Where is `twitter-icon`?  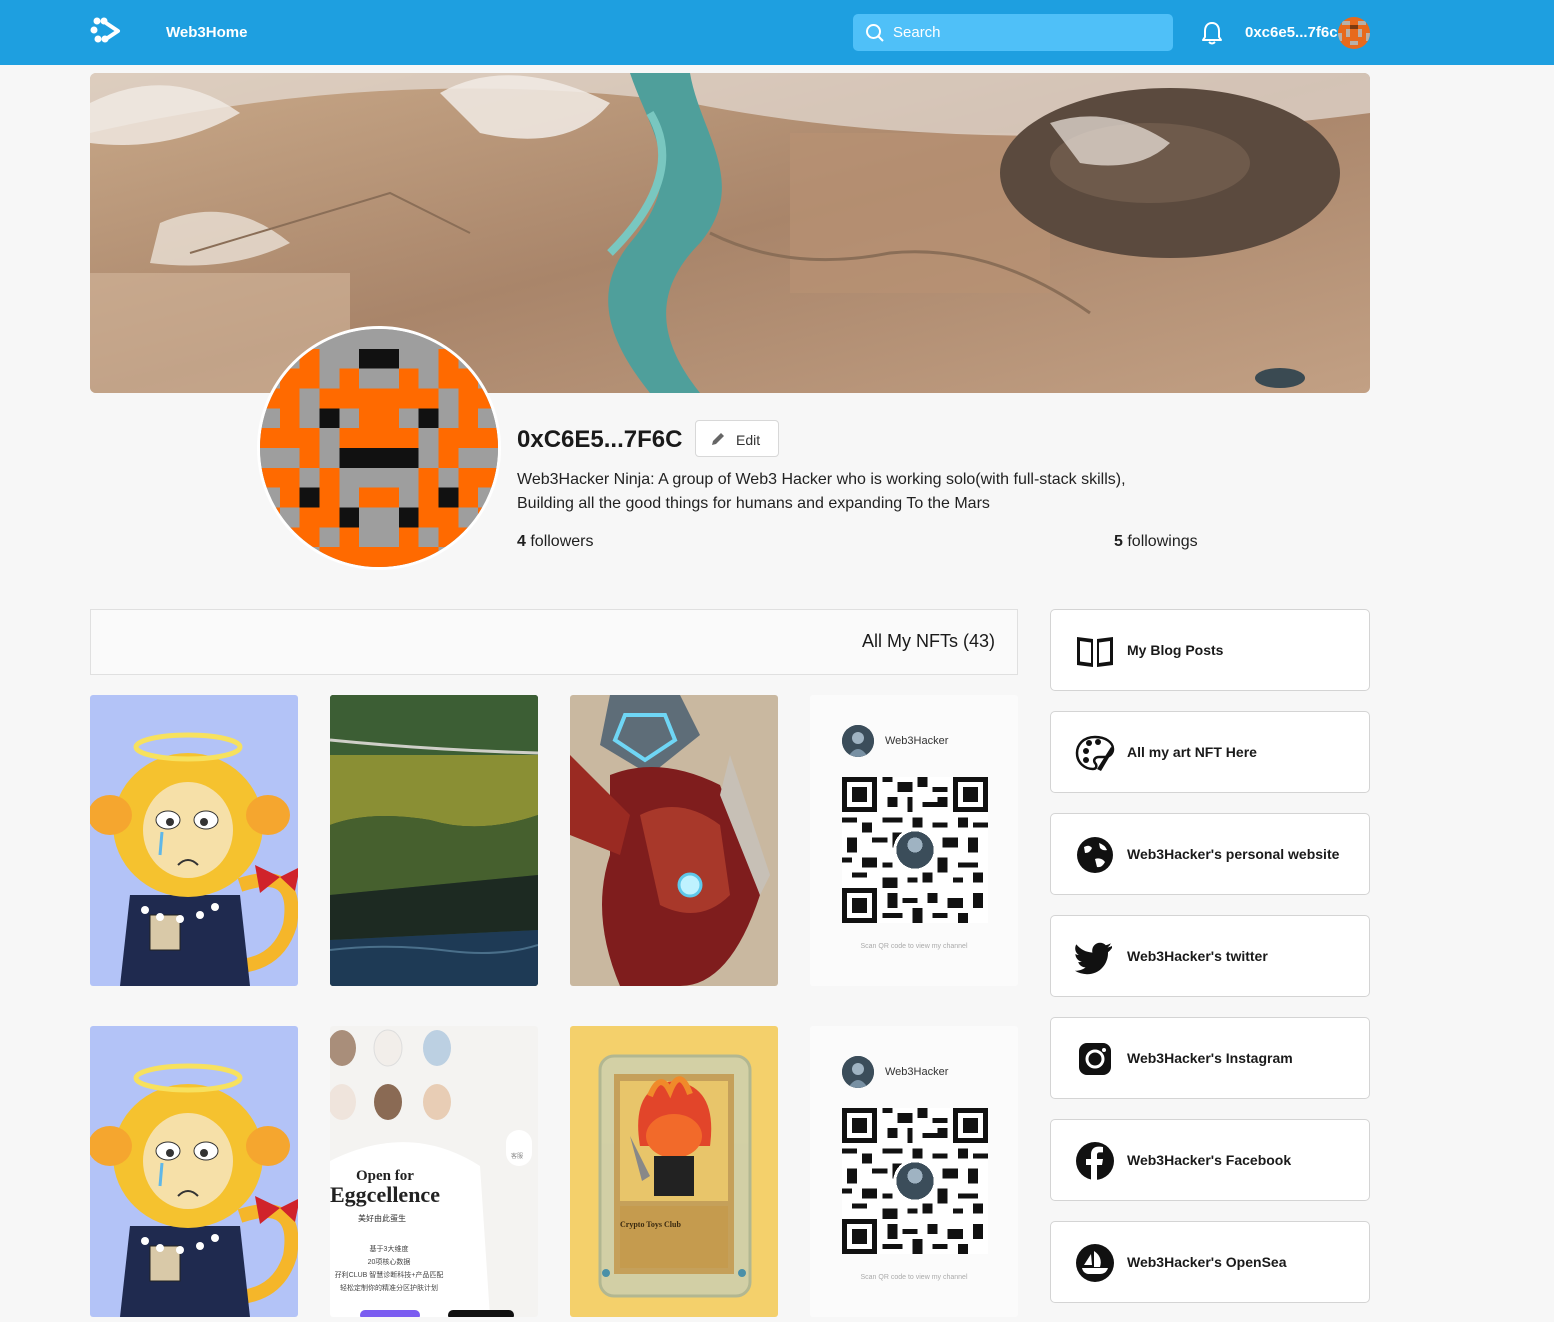 twitter-icon is located at coordinates (1093, 958).